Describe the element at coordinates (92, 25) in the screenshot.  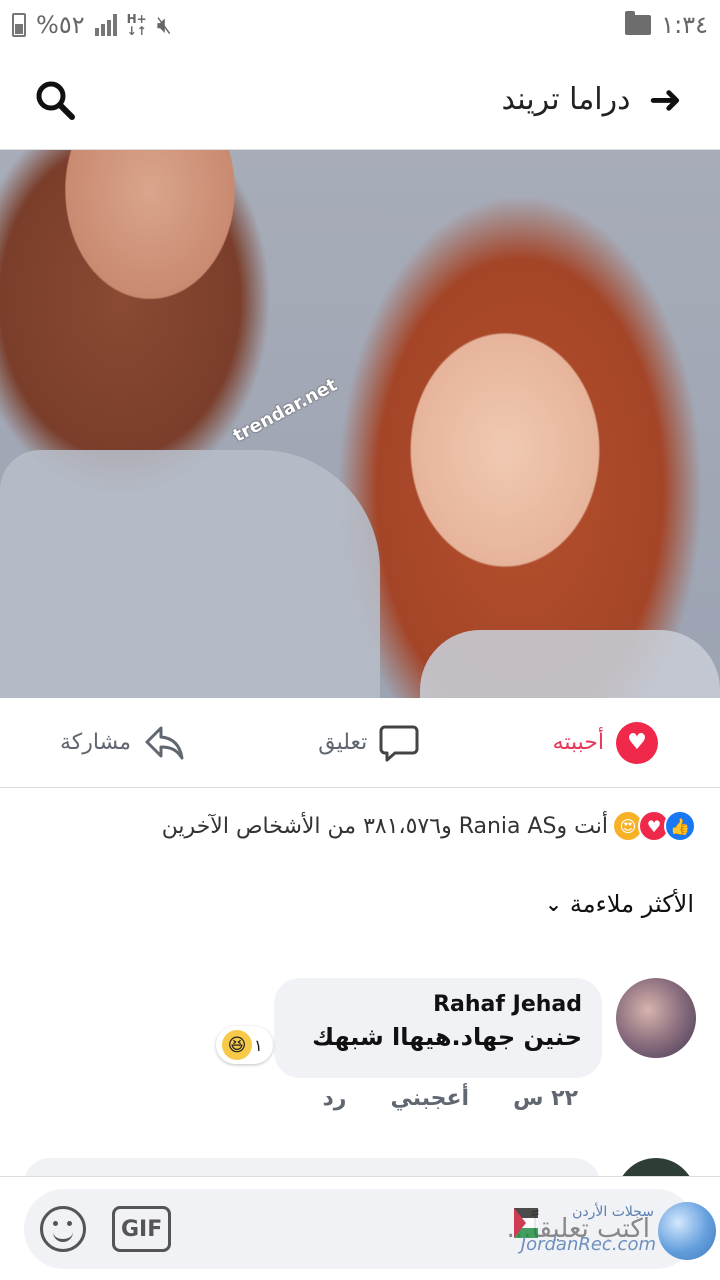
I see `status-left: %٥٢ H+ ↓↑ 🔇︎` at that location.